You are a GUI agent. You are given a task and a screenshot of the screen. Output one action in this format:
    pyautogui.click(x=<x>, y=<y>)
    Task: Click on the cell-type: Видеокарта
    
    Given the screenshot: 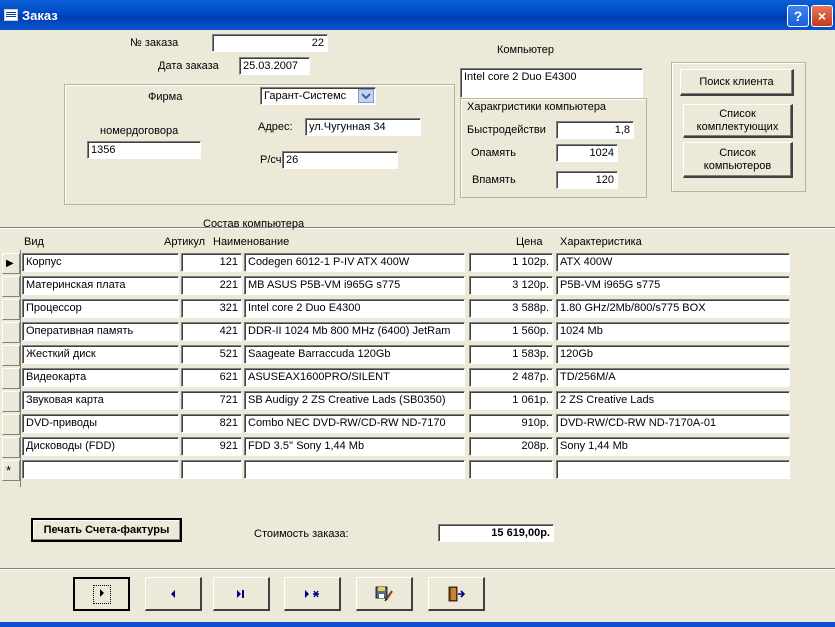 What is the action you would take?
    pyautogui.click(x=100, y=377)
    